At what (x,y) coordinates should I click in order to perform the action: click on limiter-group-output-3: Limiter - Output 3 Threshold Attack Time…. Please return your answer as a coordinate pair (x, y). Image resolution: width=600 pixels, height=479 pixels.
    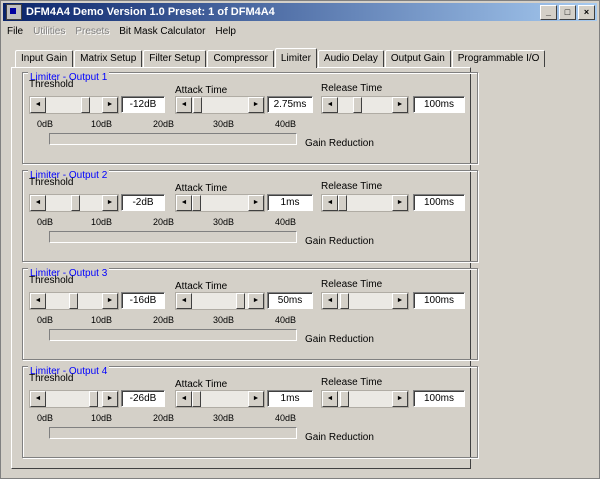
    Looking at the image, I should click on (250, 314).